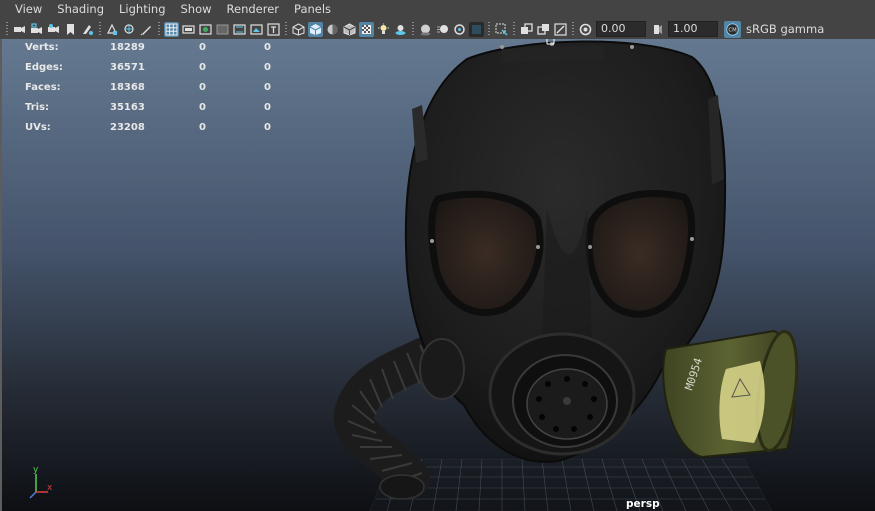 This screenshot has height=511, width=875. What do you see at coordinates (425, 29) in the screenshot?
I see `screen-space-ao-icon` at bounding box center [425, 29].